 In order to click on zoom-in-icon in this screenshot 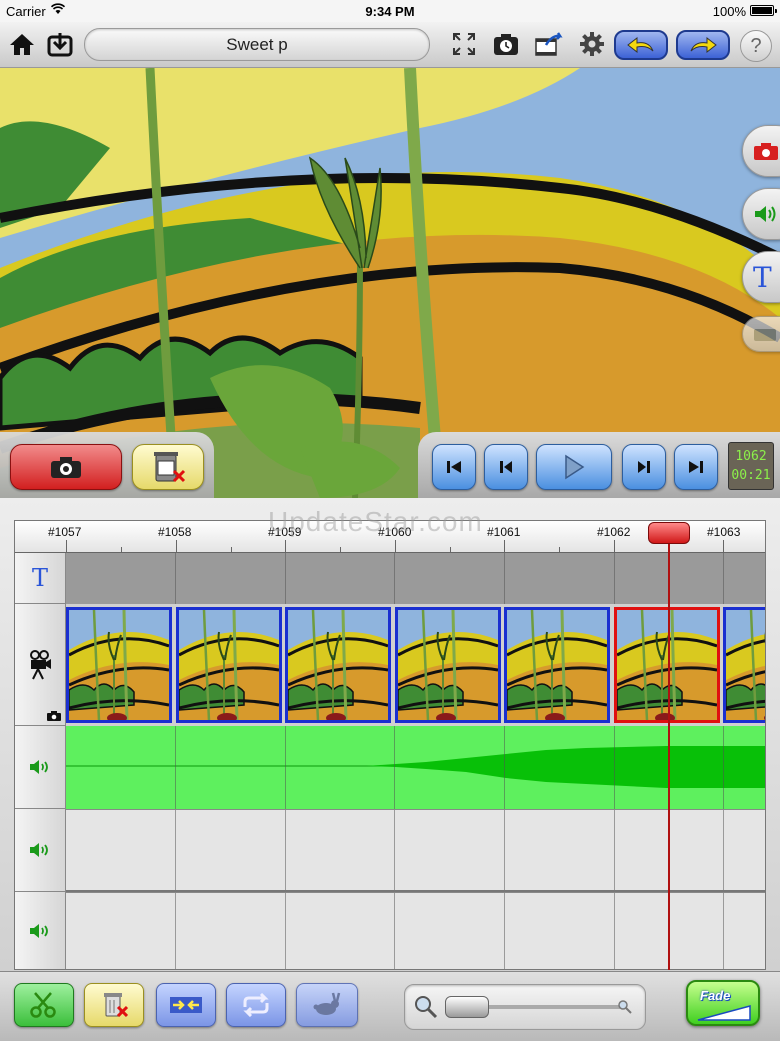, I will do `click(625, 1007)`.